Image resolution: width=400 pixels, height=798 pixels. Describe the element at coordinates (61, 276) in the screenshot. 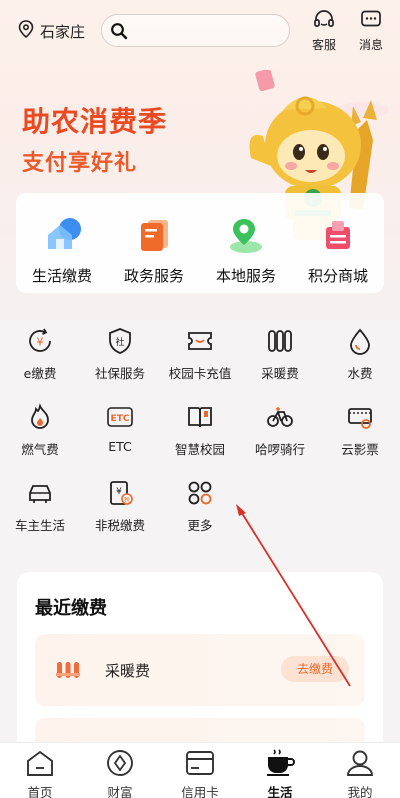

I see `quick-item-label: 生活缴费` at that location.